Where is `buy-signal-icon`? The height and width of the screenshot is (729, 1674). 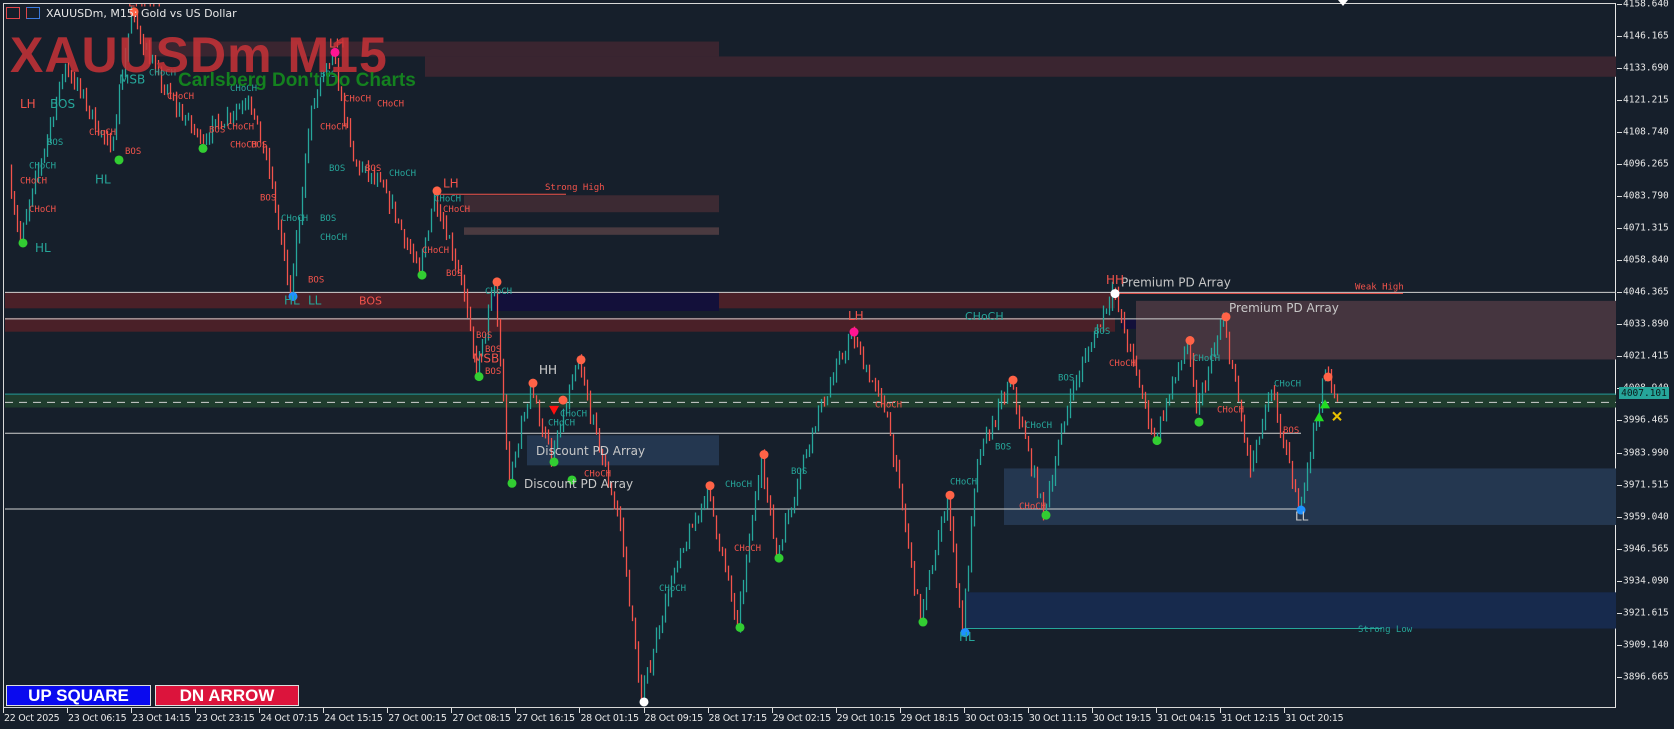
buy-signal-icon is located at coordinates (1319, 417).